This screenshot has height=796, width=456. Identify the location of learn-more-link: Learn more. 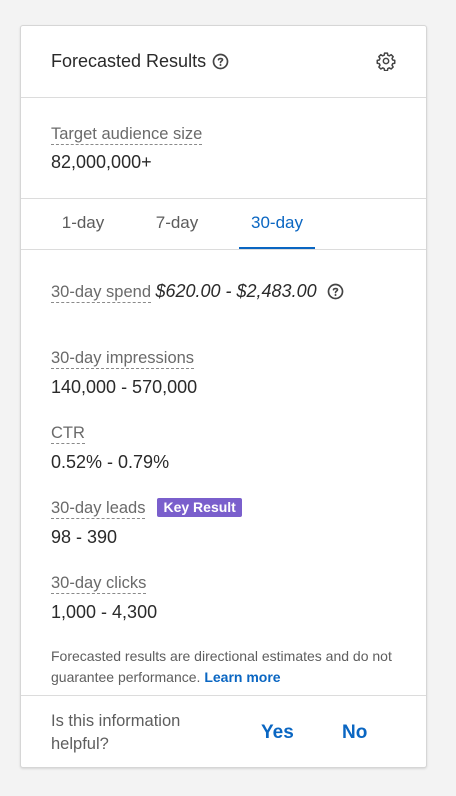
(242, 677).